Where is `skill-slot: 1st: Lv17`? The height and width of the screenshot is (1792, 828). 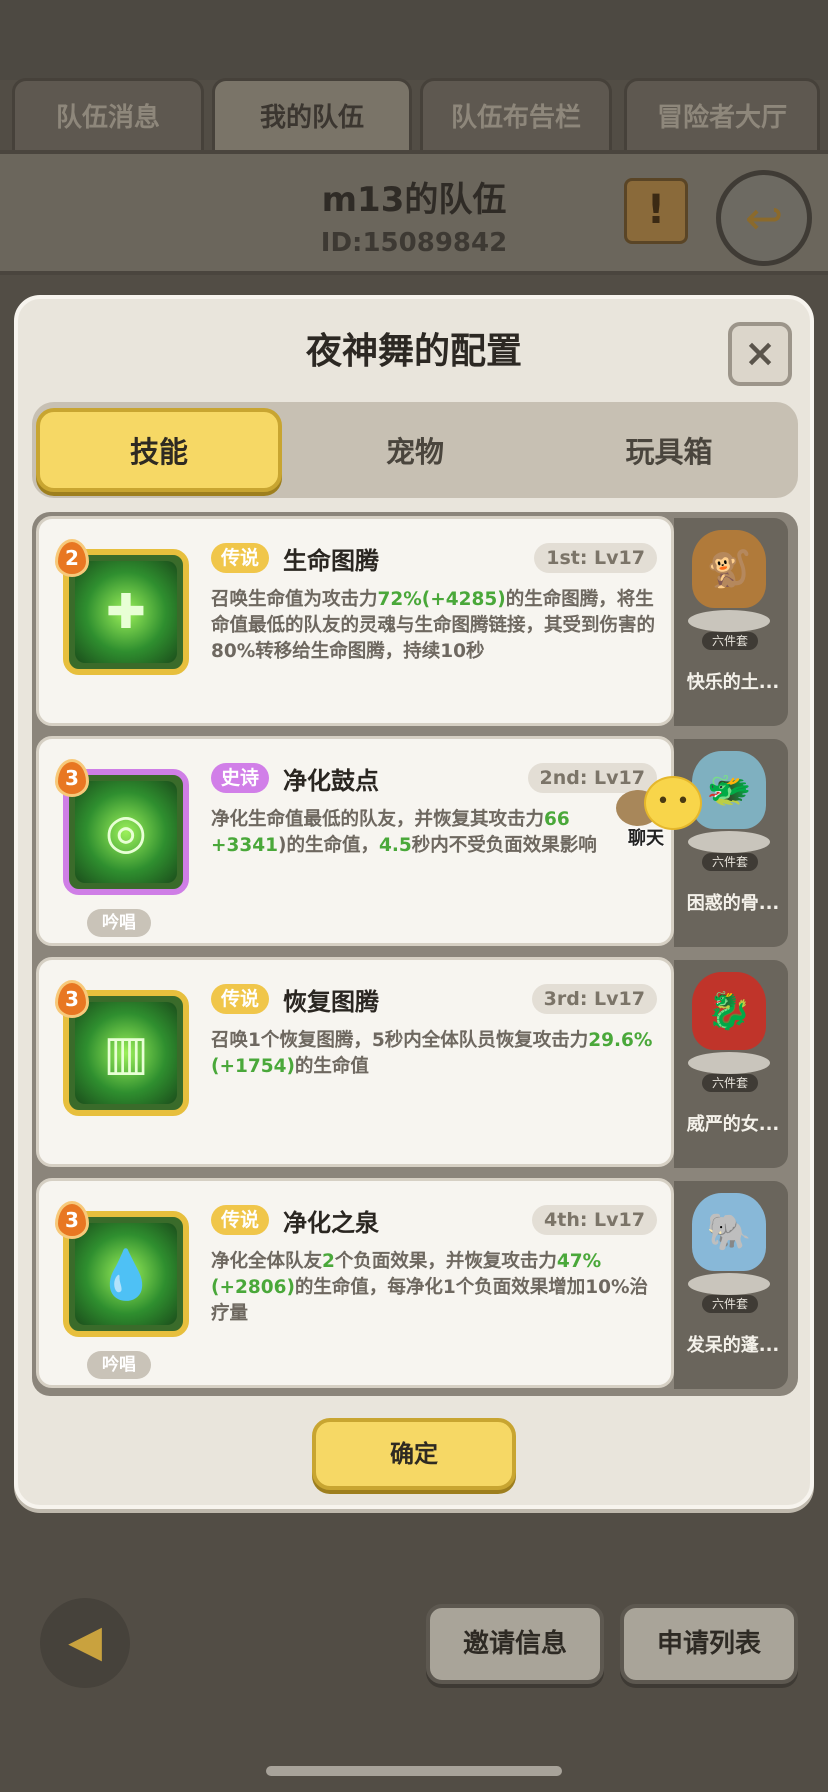
skill-slot: 1st: Lv17 is located at coordinates (595, 558).